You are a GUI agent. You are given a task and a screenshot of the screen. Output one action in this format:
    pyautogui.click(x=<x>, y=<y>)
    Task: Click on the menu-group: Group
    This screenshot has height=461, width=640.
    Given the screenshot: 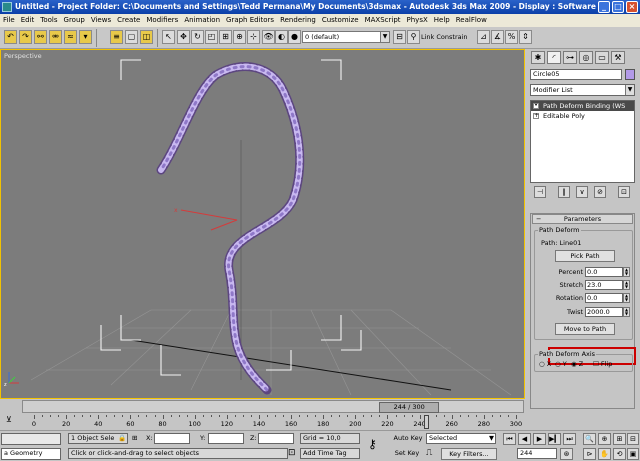 What is the action you would take?
    pyautogui.click(x=74, y=19)
    